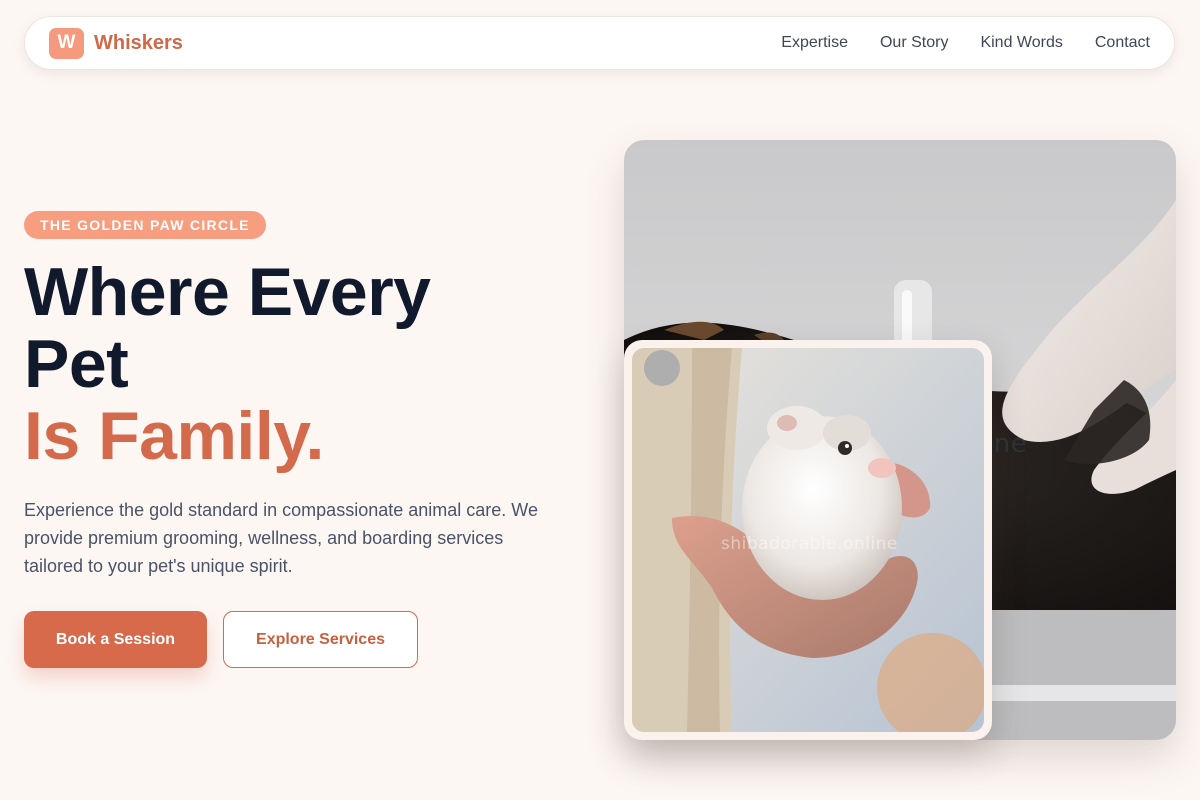 The image size is (1200, 800). Describe the element at coordinates (1007, 444) in the screenshot. I see `watermark-main: ine` at that location.